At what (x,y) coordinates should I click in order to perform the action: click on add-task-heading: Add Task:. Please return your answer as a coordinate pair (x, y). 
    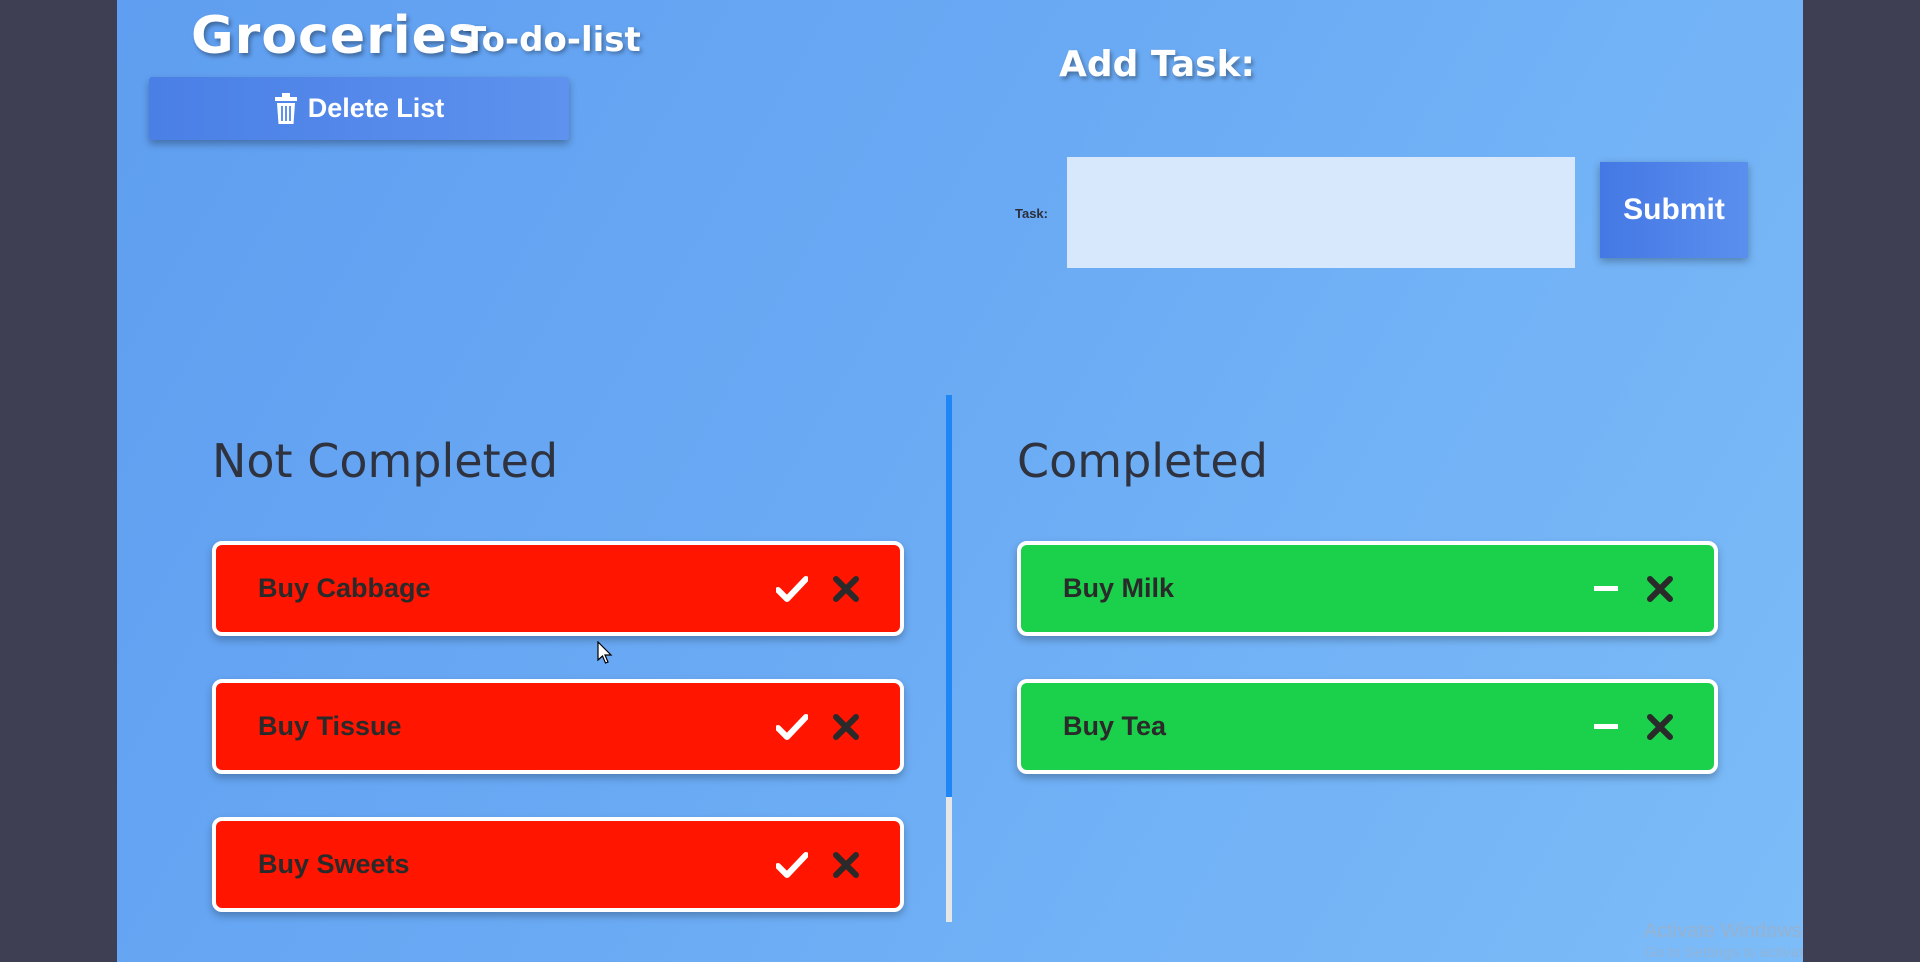
    Looking at the image, I should click on (1157, 64).